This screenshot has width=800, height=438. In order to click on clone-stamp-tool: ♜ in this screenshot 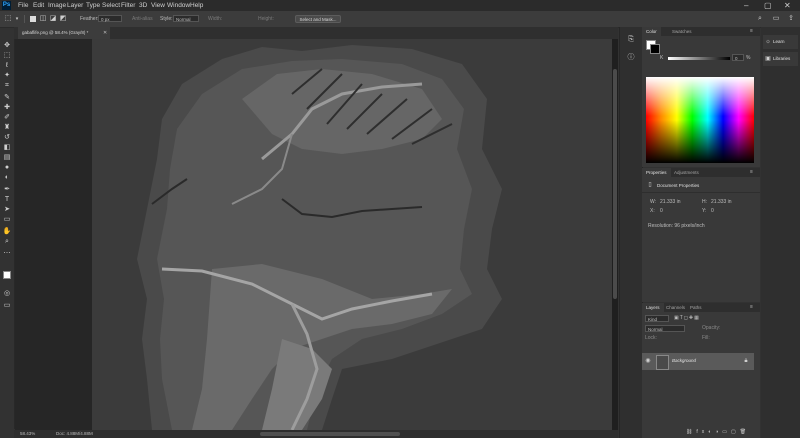, I will do `click(7, 128)`.